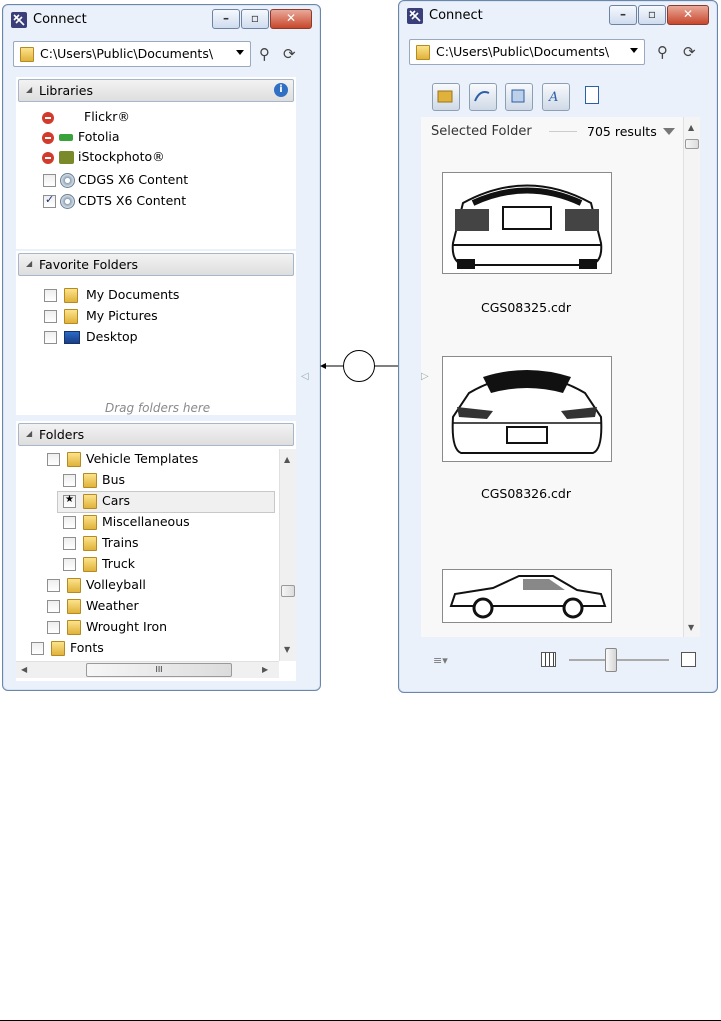  I want to click on results-count: 705 results, so click(622, 131).